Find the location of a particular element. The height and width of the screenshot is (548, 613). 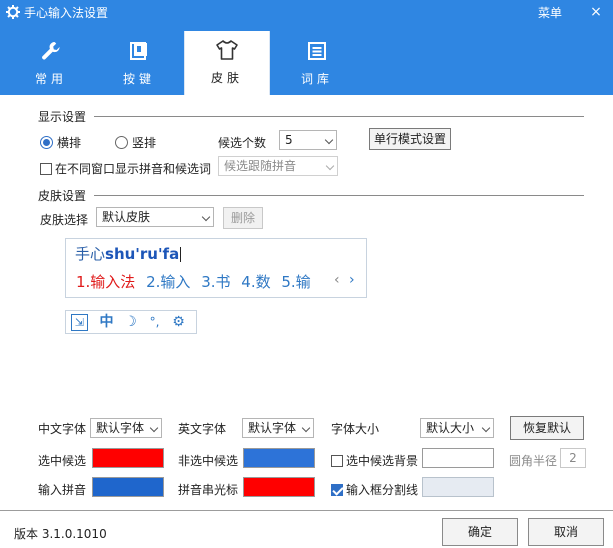

checkbox-label: 输入框分割线 is located at coordinates (382, 490).